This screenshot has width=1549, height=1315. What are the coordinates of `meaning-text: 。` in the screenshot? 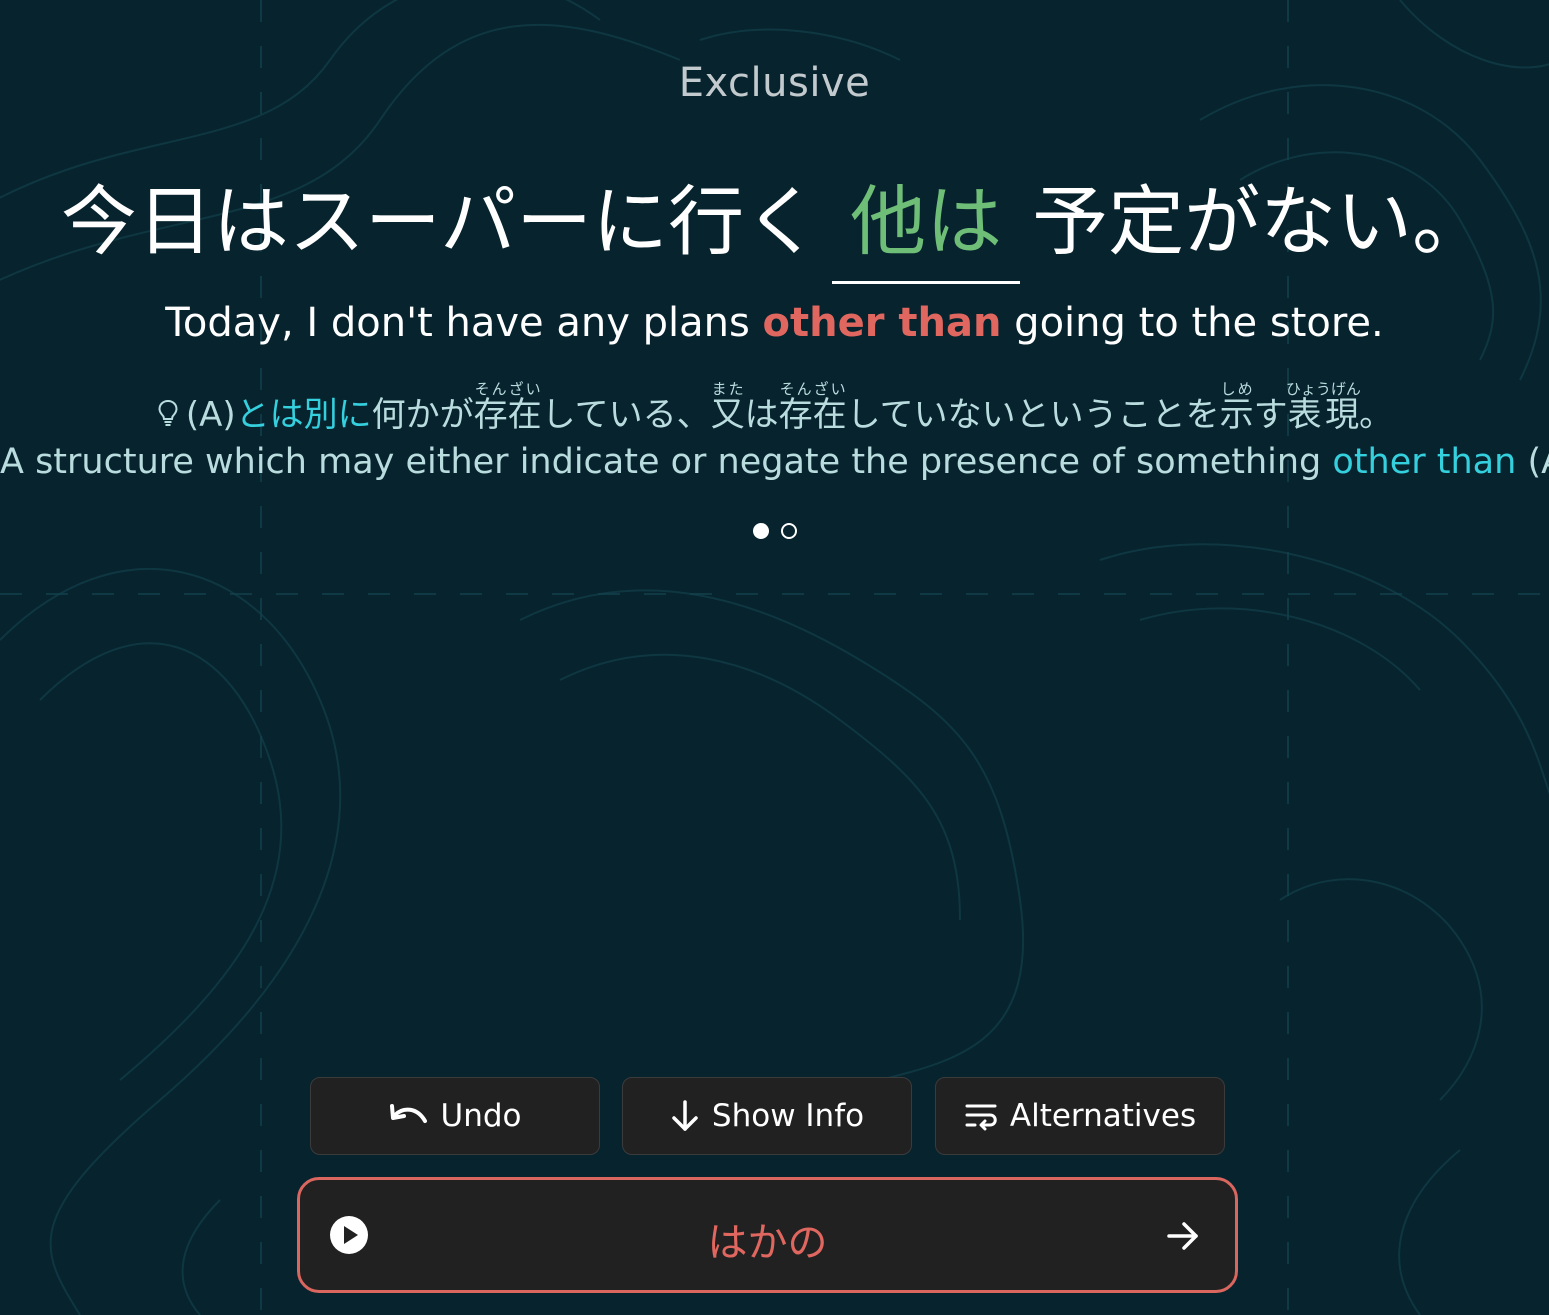 It's located at (1376, 415).